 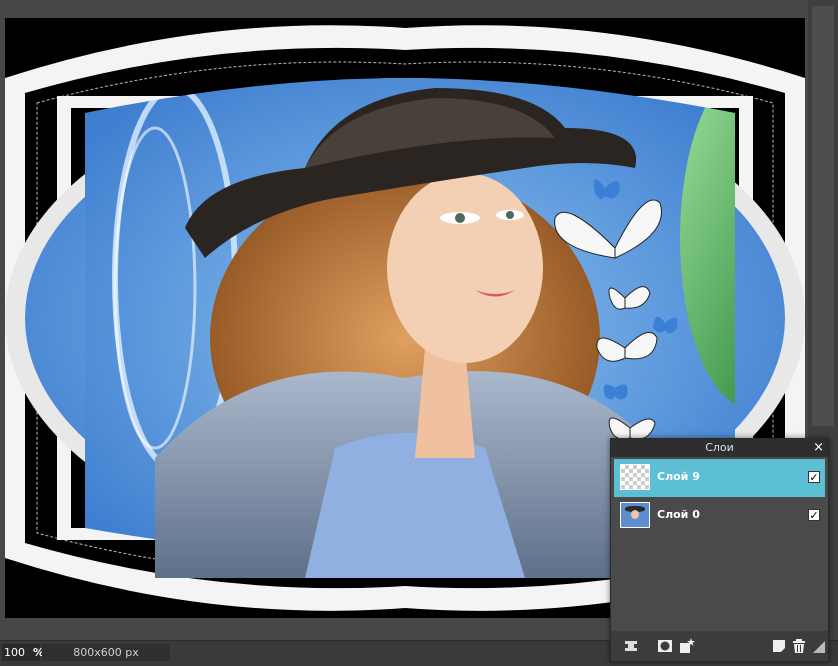 What do you see at coordinates (818, 646) in the screenshot?
I see `resize-icon` at bounding box center [818, 646].